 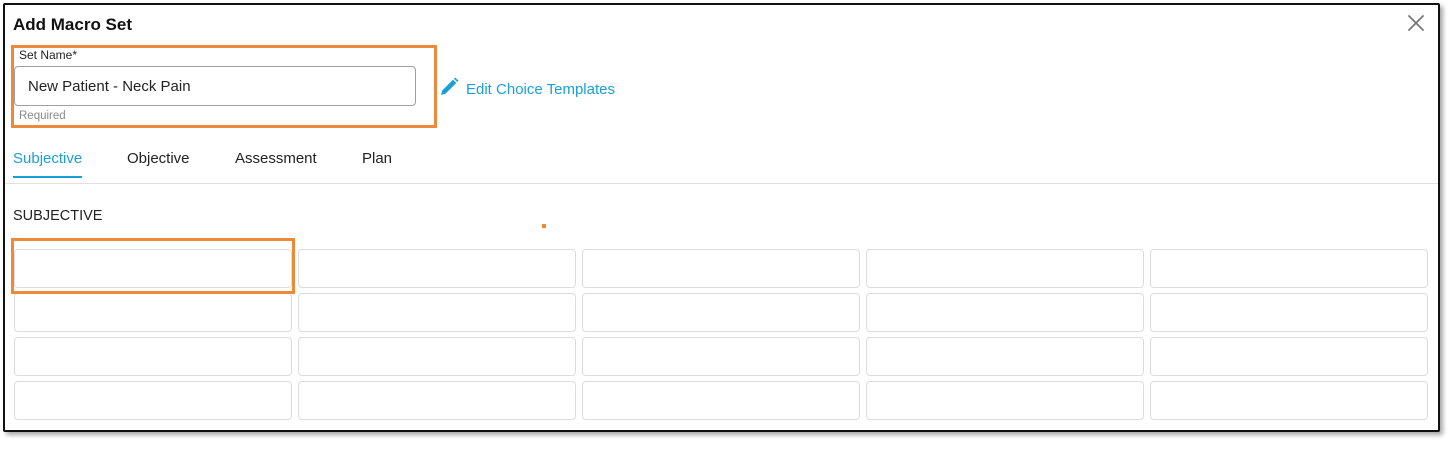 I want to click on edit-choice-templates-link: Edit Choice Templates, so click(x=526, y=89).